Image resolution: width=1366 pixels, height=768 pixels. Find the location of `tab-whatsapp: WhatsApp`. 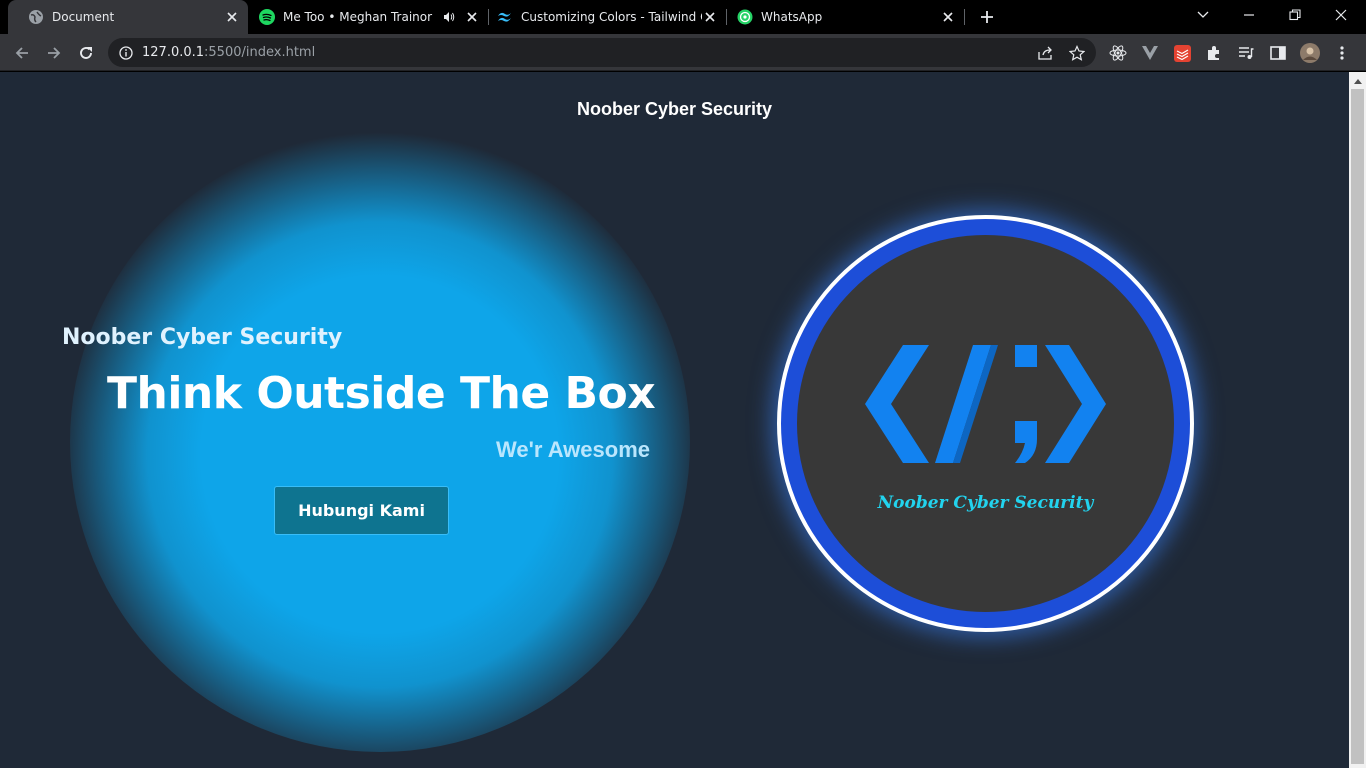

tab-whatsapp: WhatsApp is located at coordinates (845, 17).